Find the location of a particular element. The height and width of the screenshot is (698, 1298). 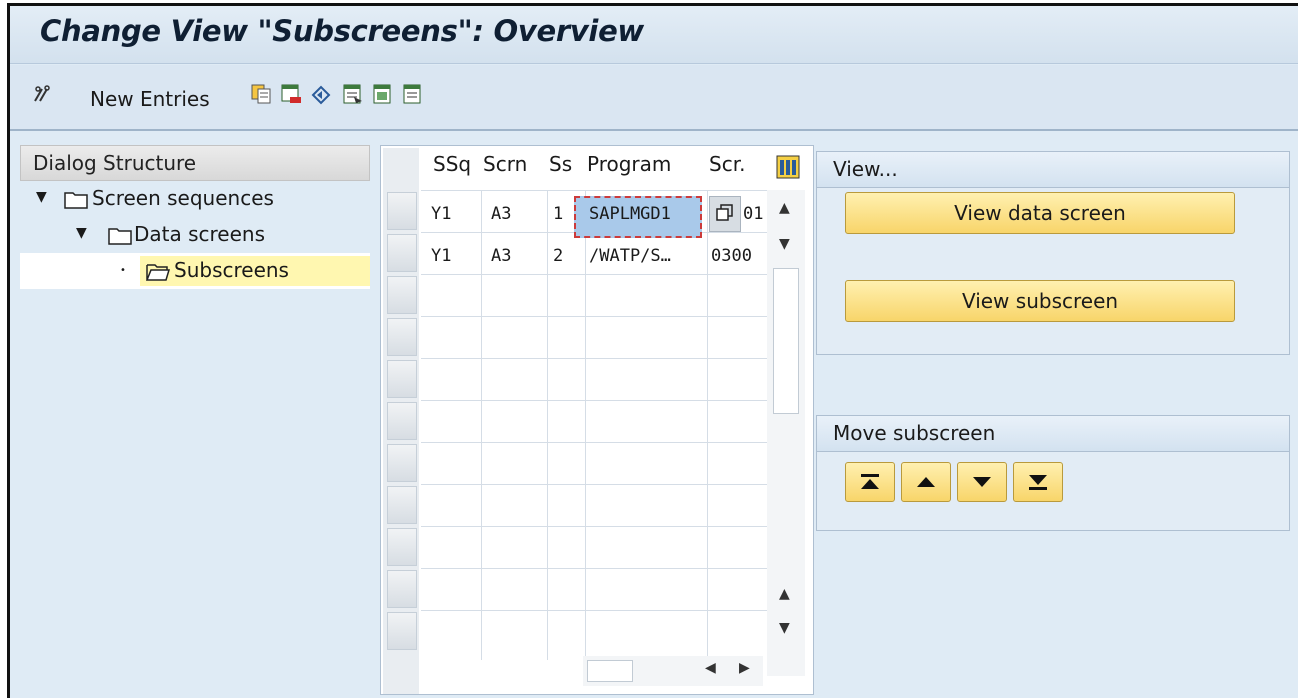

tree-item-screen-sequences: ▼ Screen sequences is located at coordinates (195, 199).